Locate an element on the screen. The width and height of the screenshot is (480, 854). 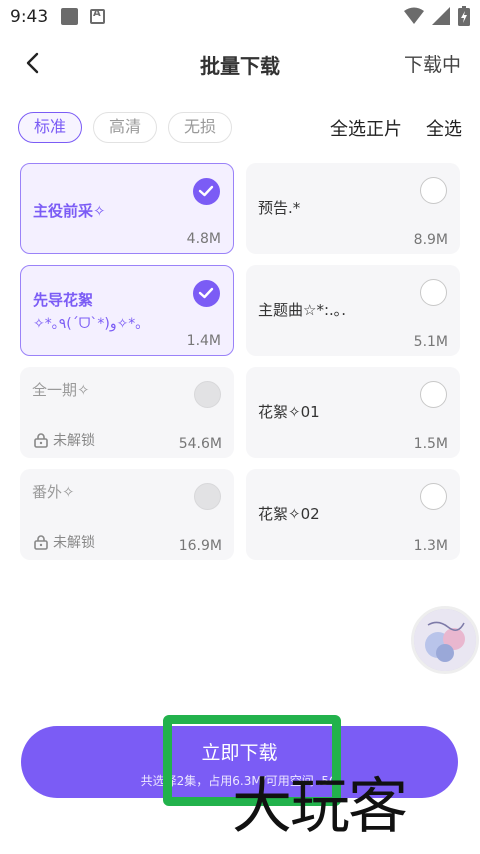
battery-icon is located at coordinates (464, 16).